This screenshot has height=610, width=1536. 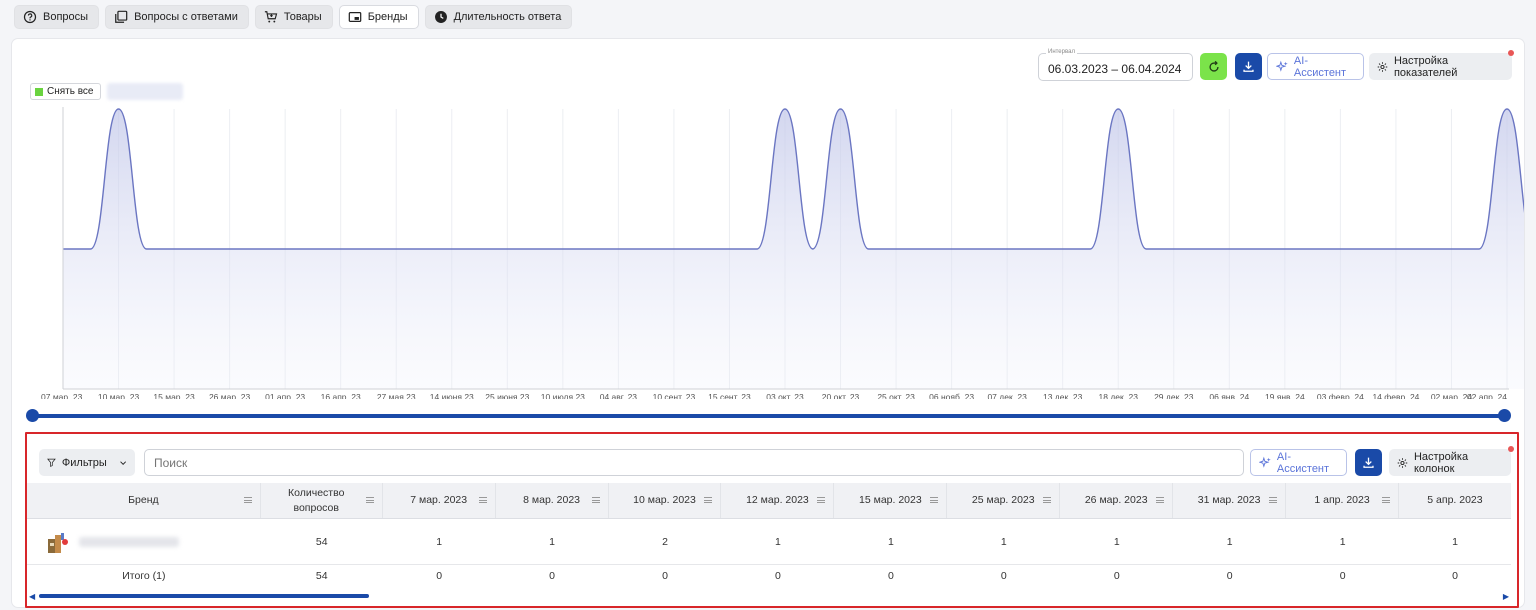 I want to click on column-header-date: 5 апр. 2023, so click(x=1455, y=500).